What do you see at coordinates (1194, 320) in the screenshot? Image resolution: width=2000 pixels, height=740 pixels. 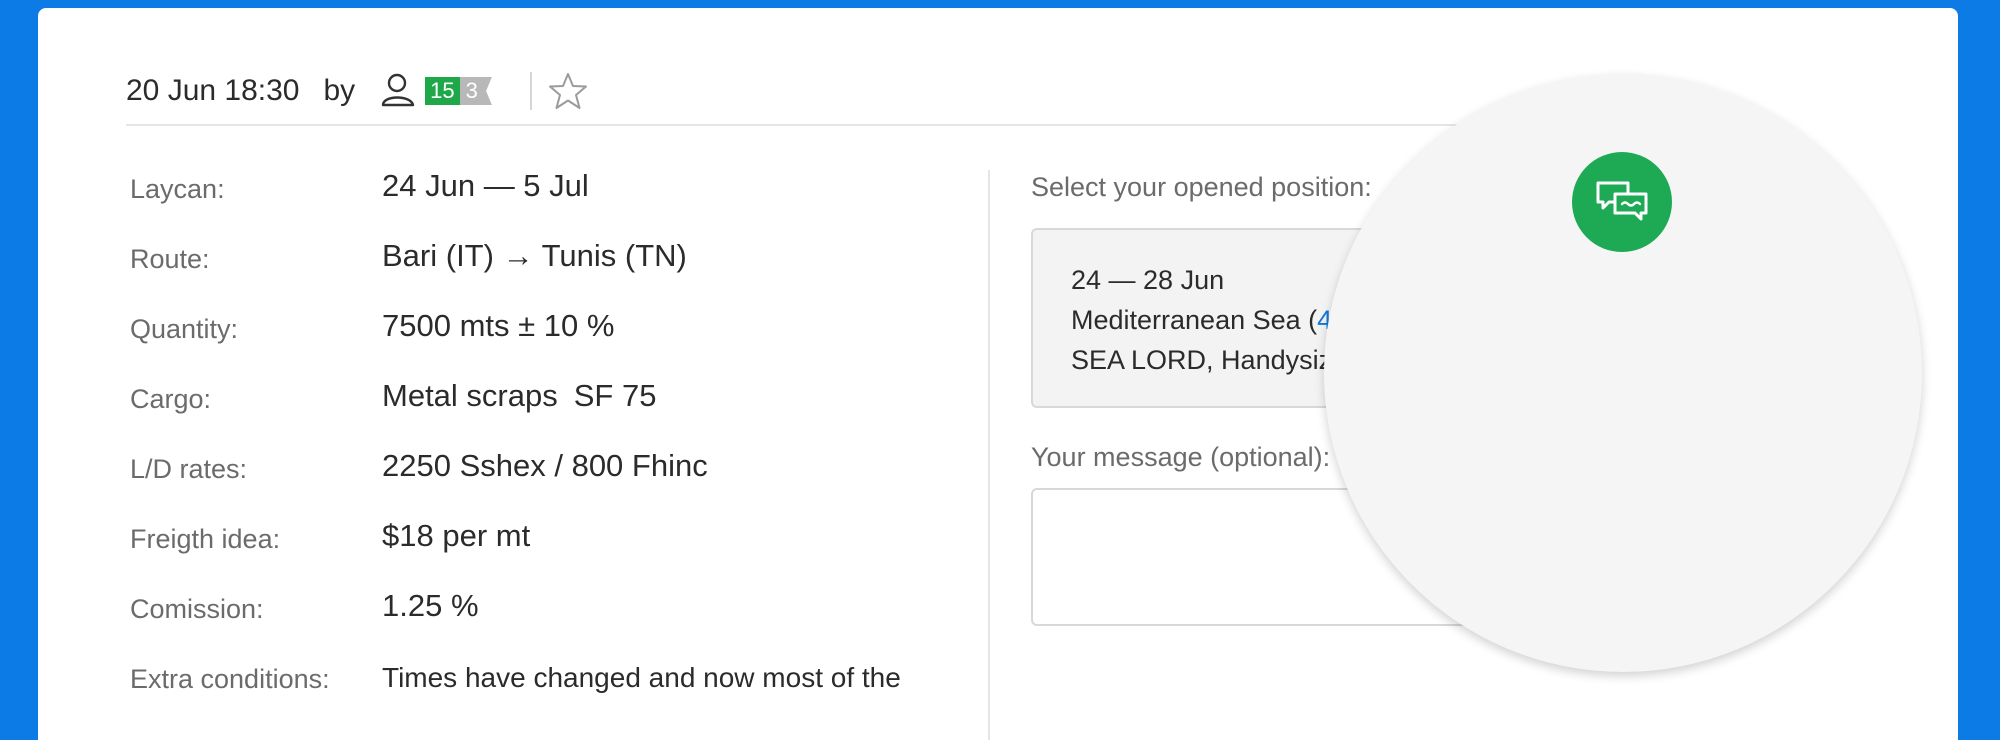 I see `region-name: Mediterranean Sea (` at bounding box center [1194, 320].